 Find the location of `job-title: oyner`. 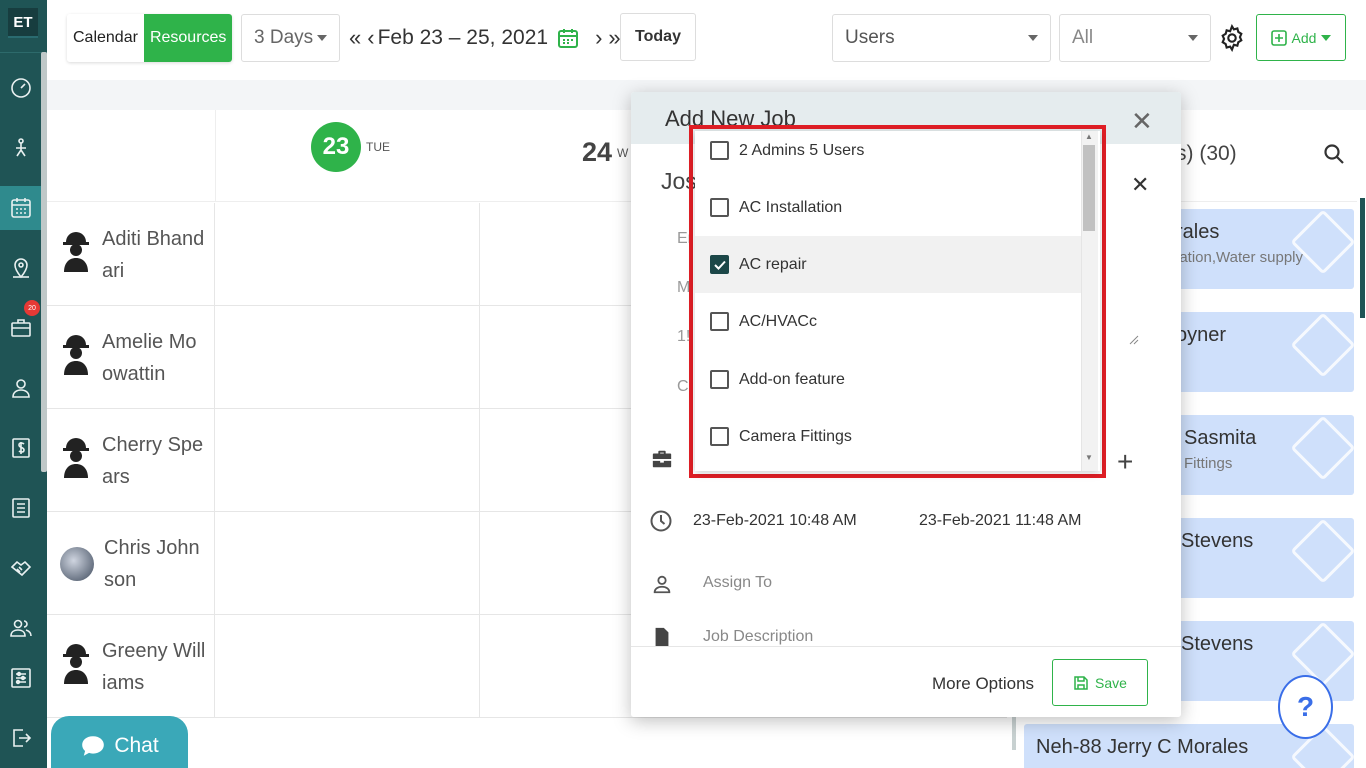

job-title: oyner is located at coordinates (1201, 335).